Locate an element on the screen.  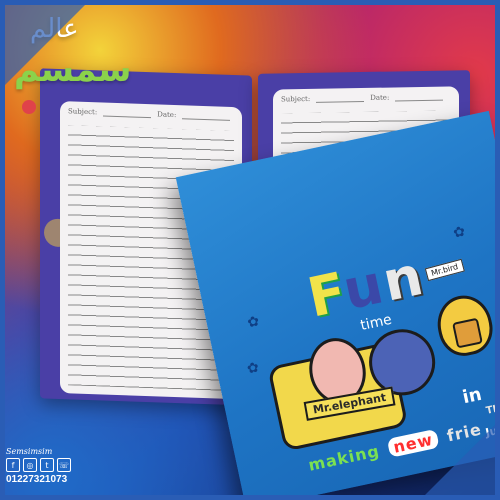
cover-word-the: THE is located at coordinates (492, 409).